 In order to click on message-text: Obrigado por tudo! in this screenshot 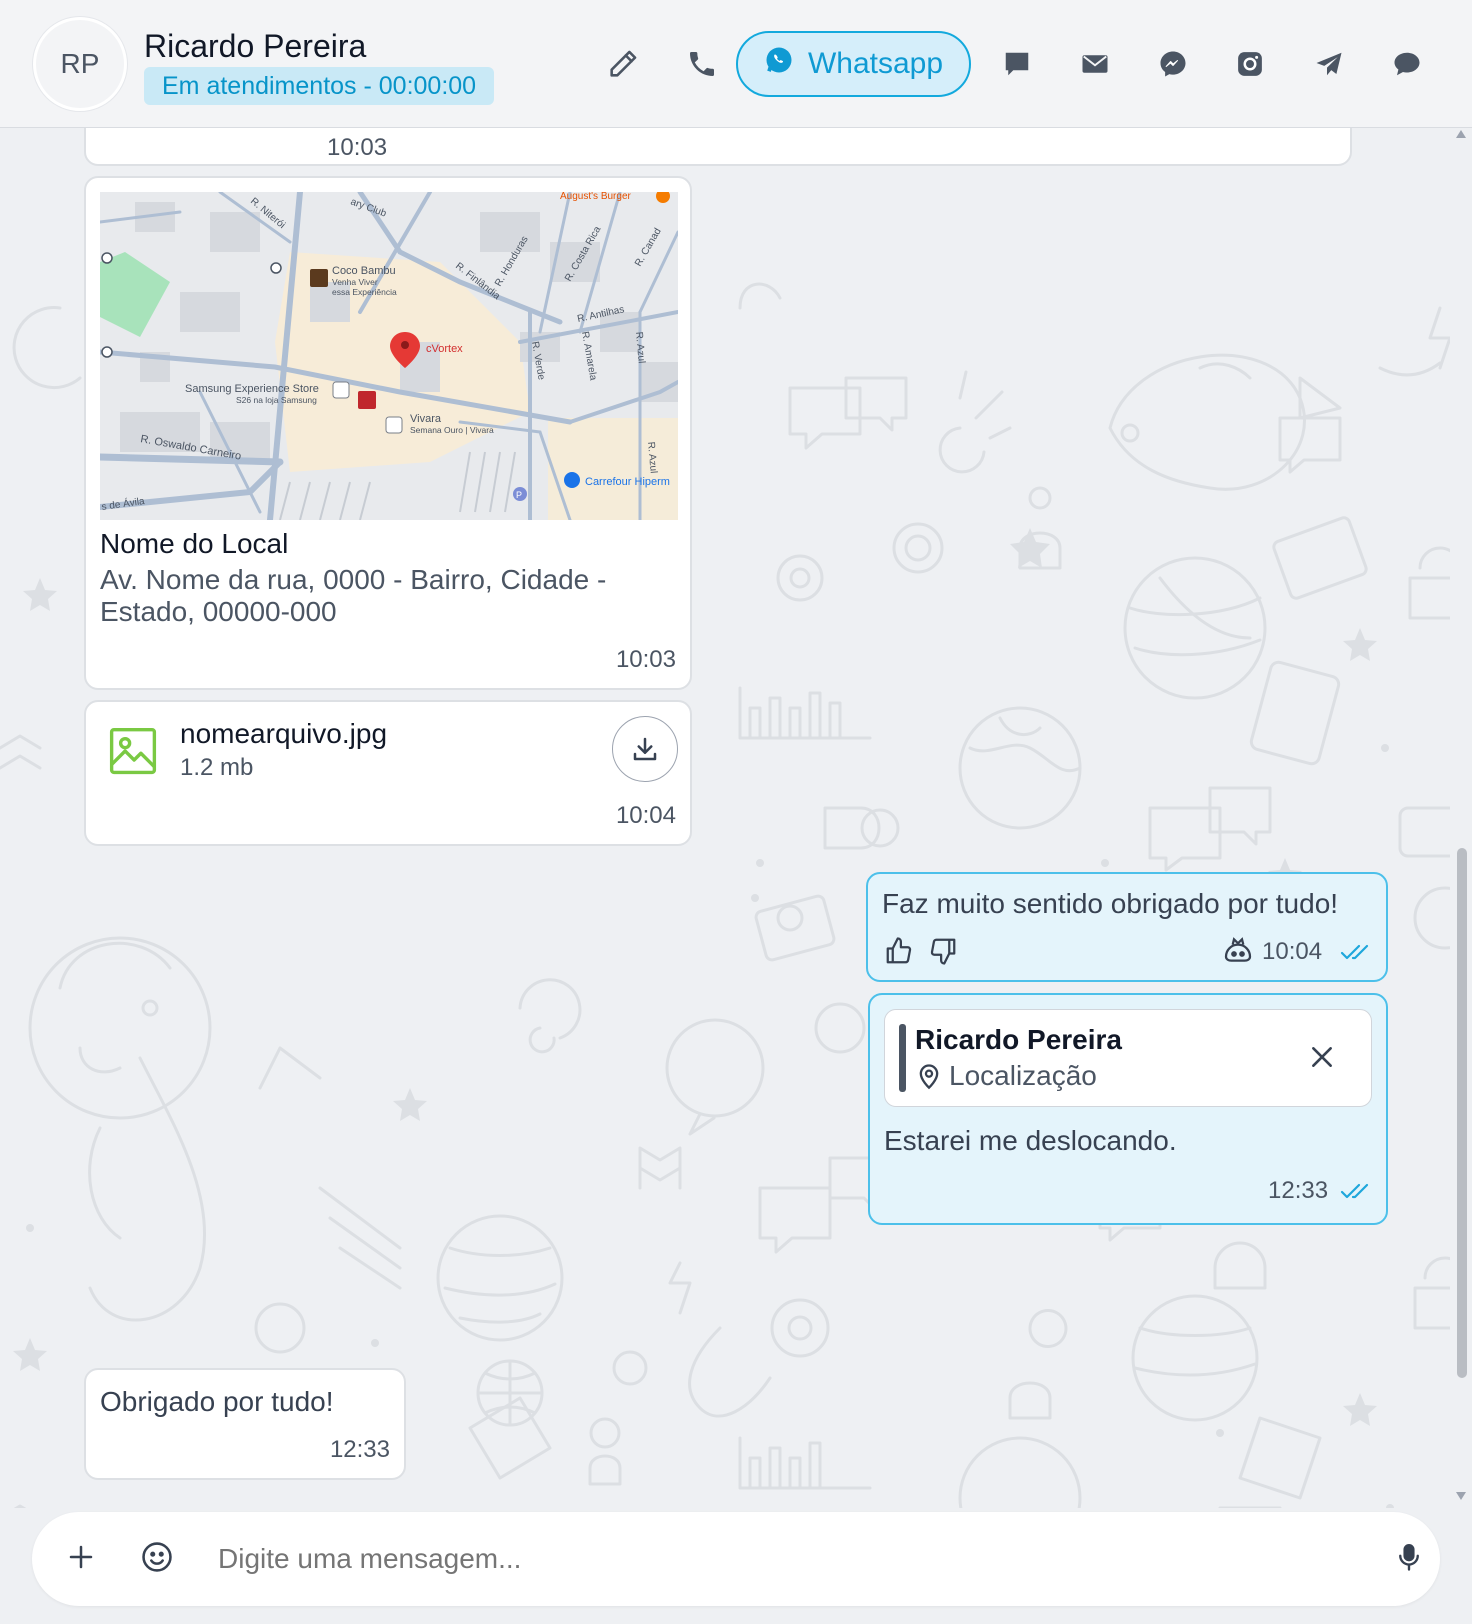, I will do `click(217, 1401)`.